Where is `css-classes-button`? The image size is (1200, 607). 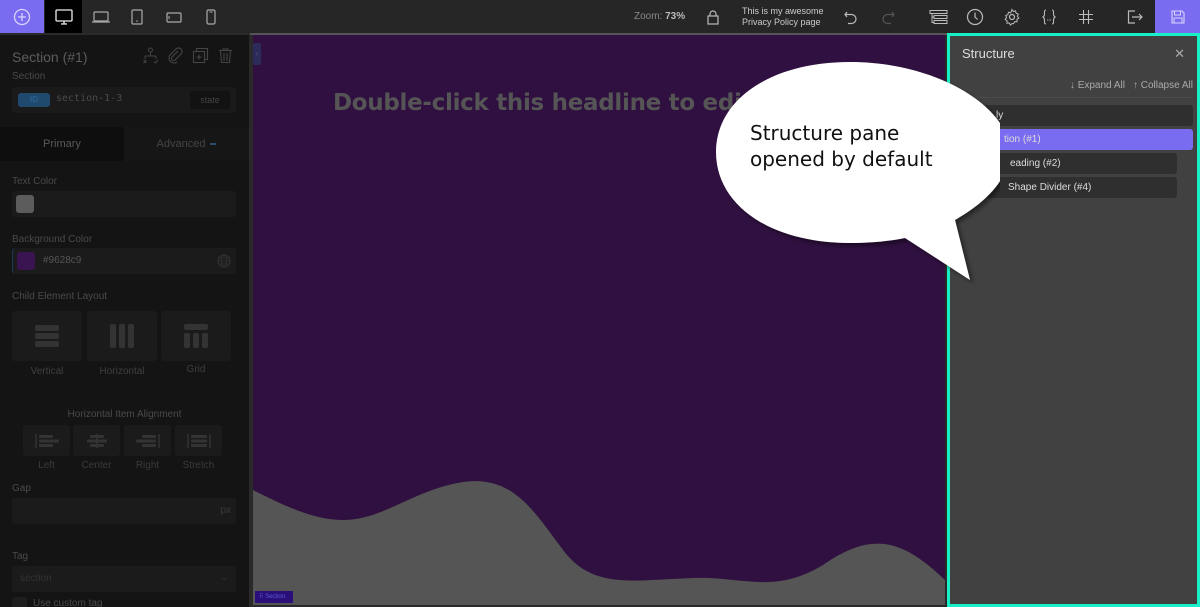
css-classes-button is located at coordinates (1086, 16).